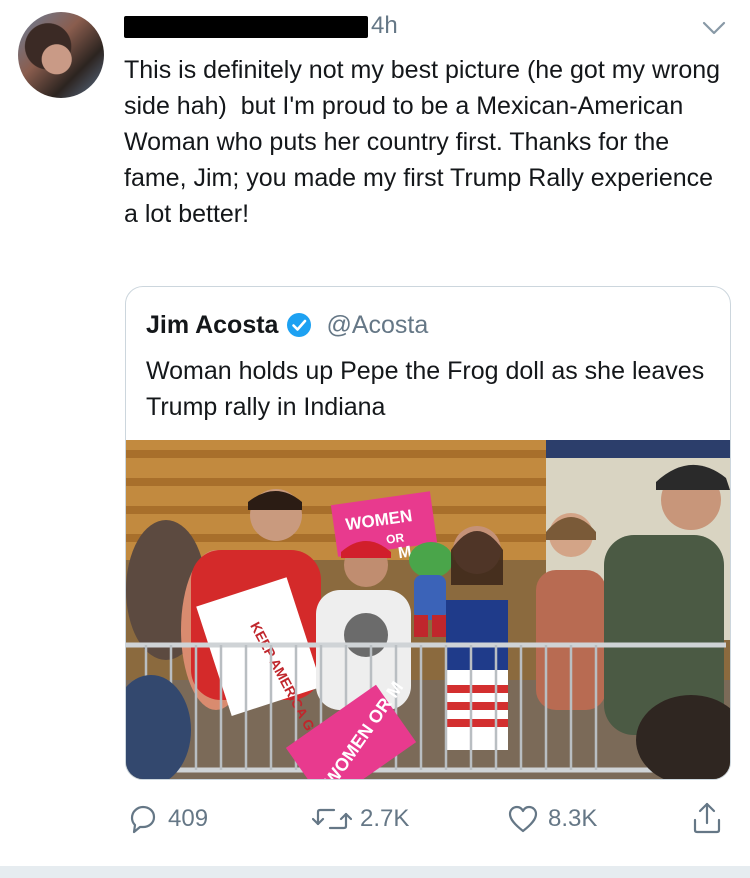  I want to click on retweet-icon, so click(332, 819).